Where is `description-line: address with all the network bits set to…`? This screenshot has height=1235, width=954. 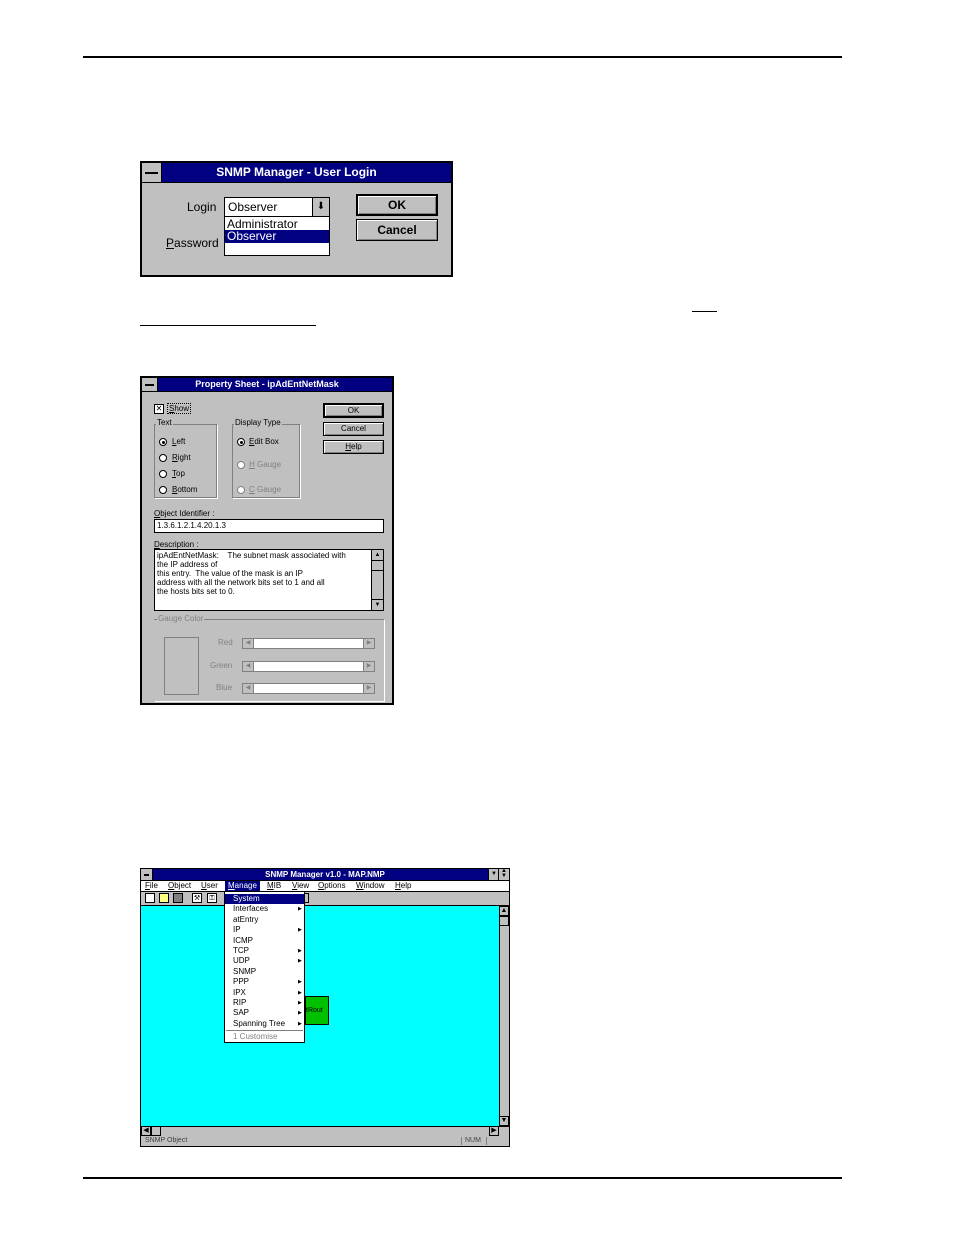 description-line: address with all the network bits set to… is located at coordinates (241, 582).